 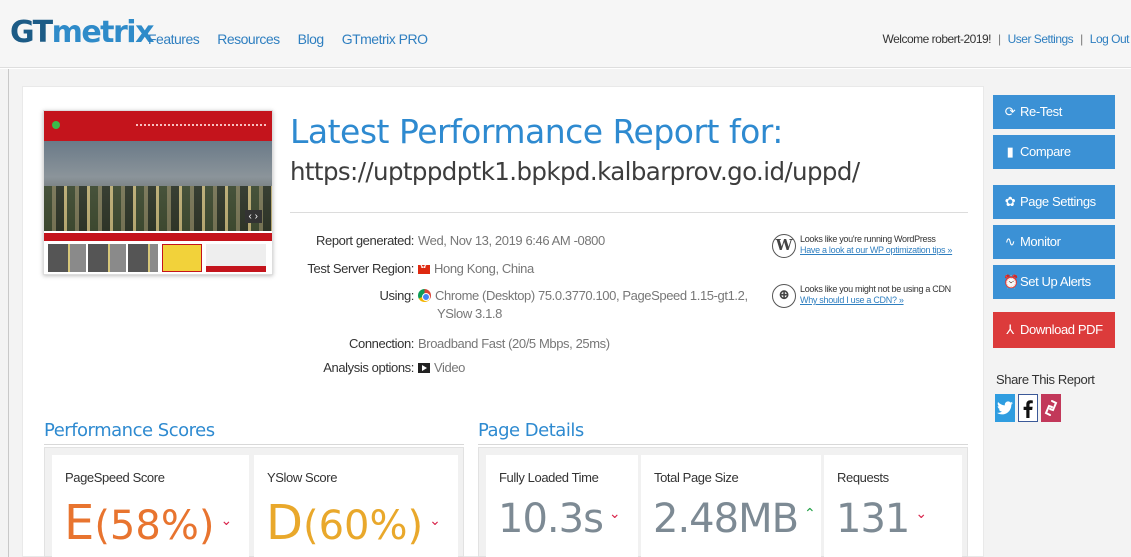 I want to click on yslow-value: D(60%) ⌄, so click(x=353, y=523).